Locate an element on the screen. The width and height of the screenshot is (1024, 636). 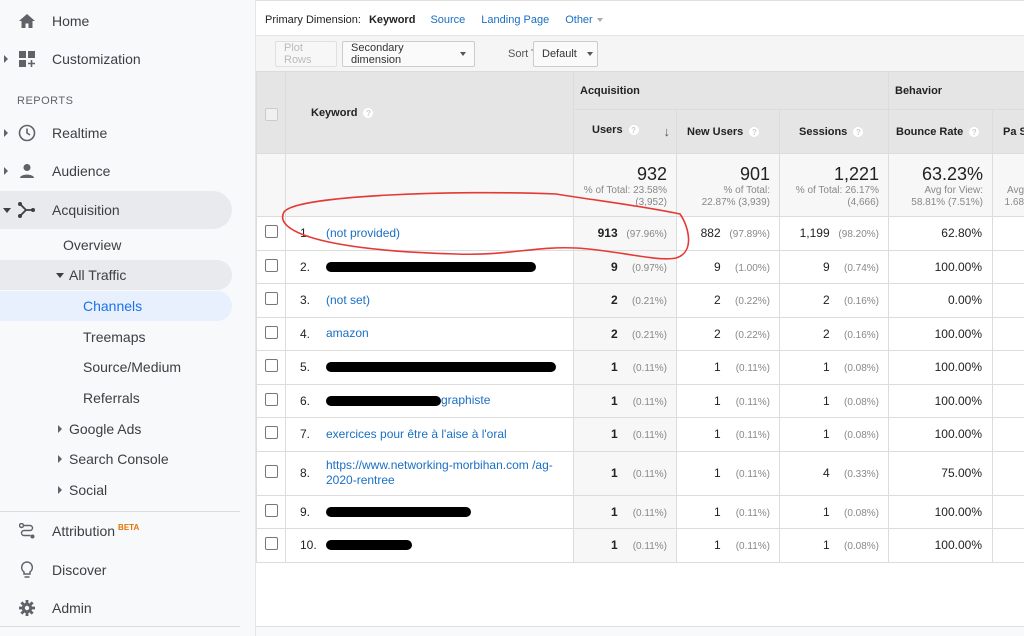
column-header-bounce-rate: Bounce Rate? is located at coordinates (940, 131).